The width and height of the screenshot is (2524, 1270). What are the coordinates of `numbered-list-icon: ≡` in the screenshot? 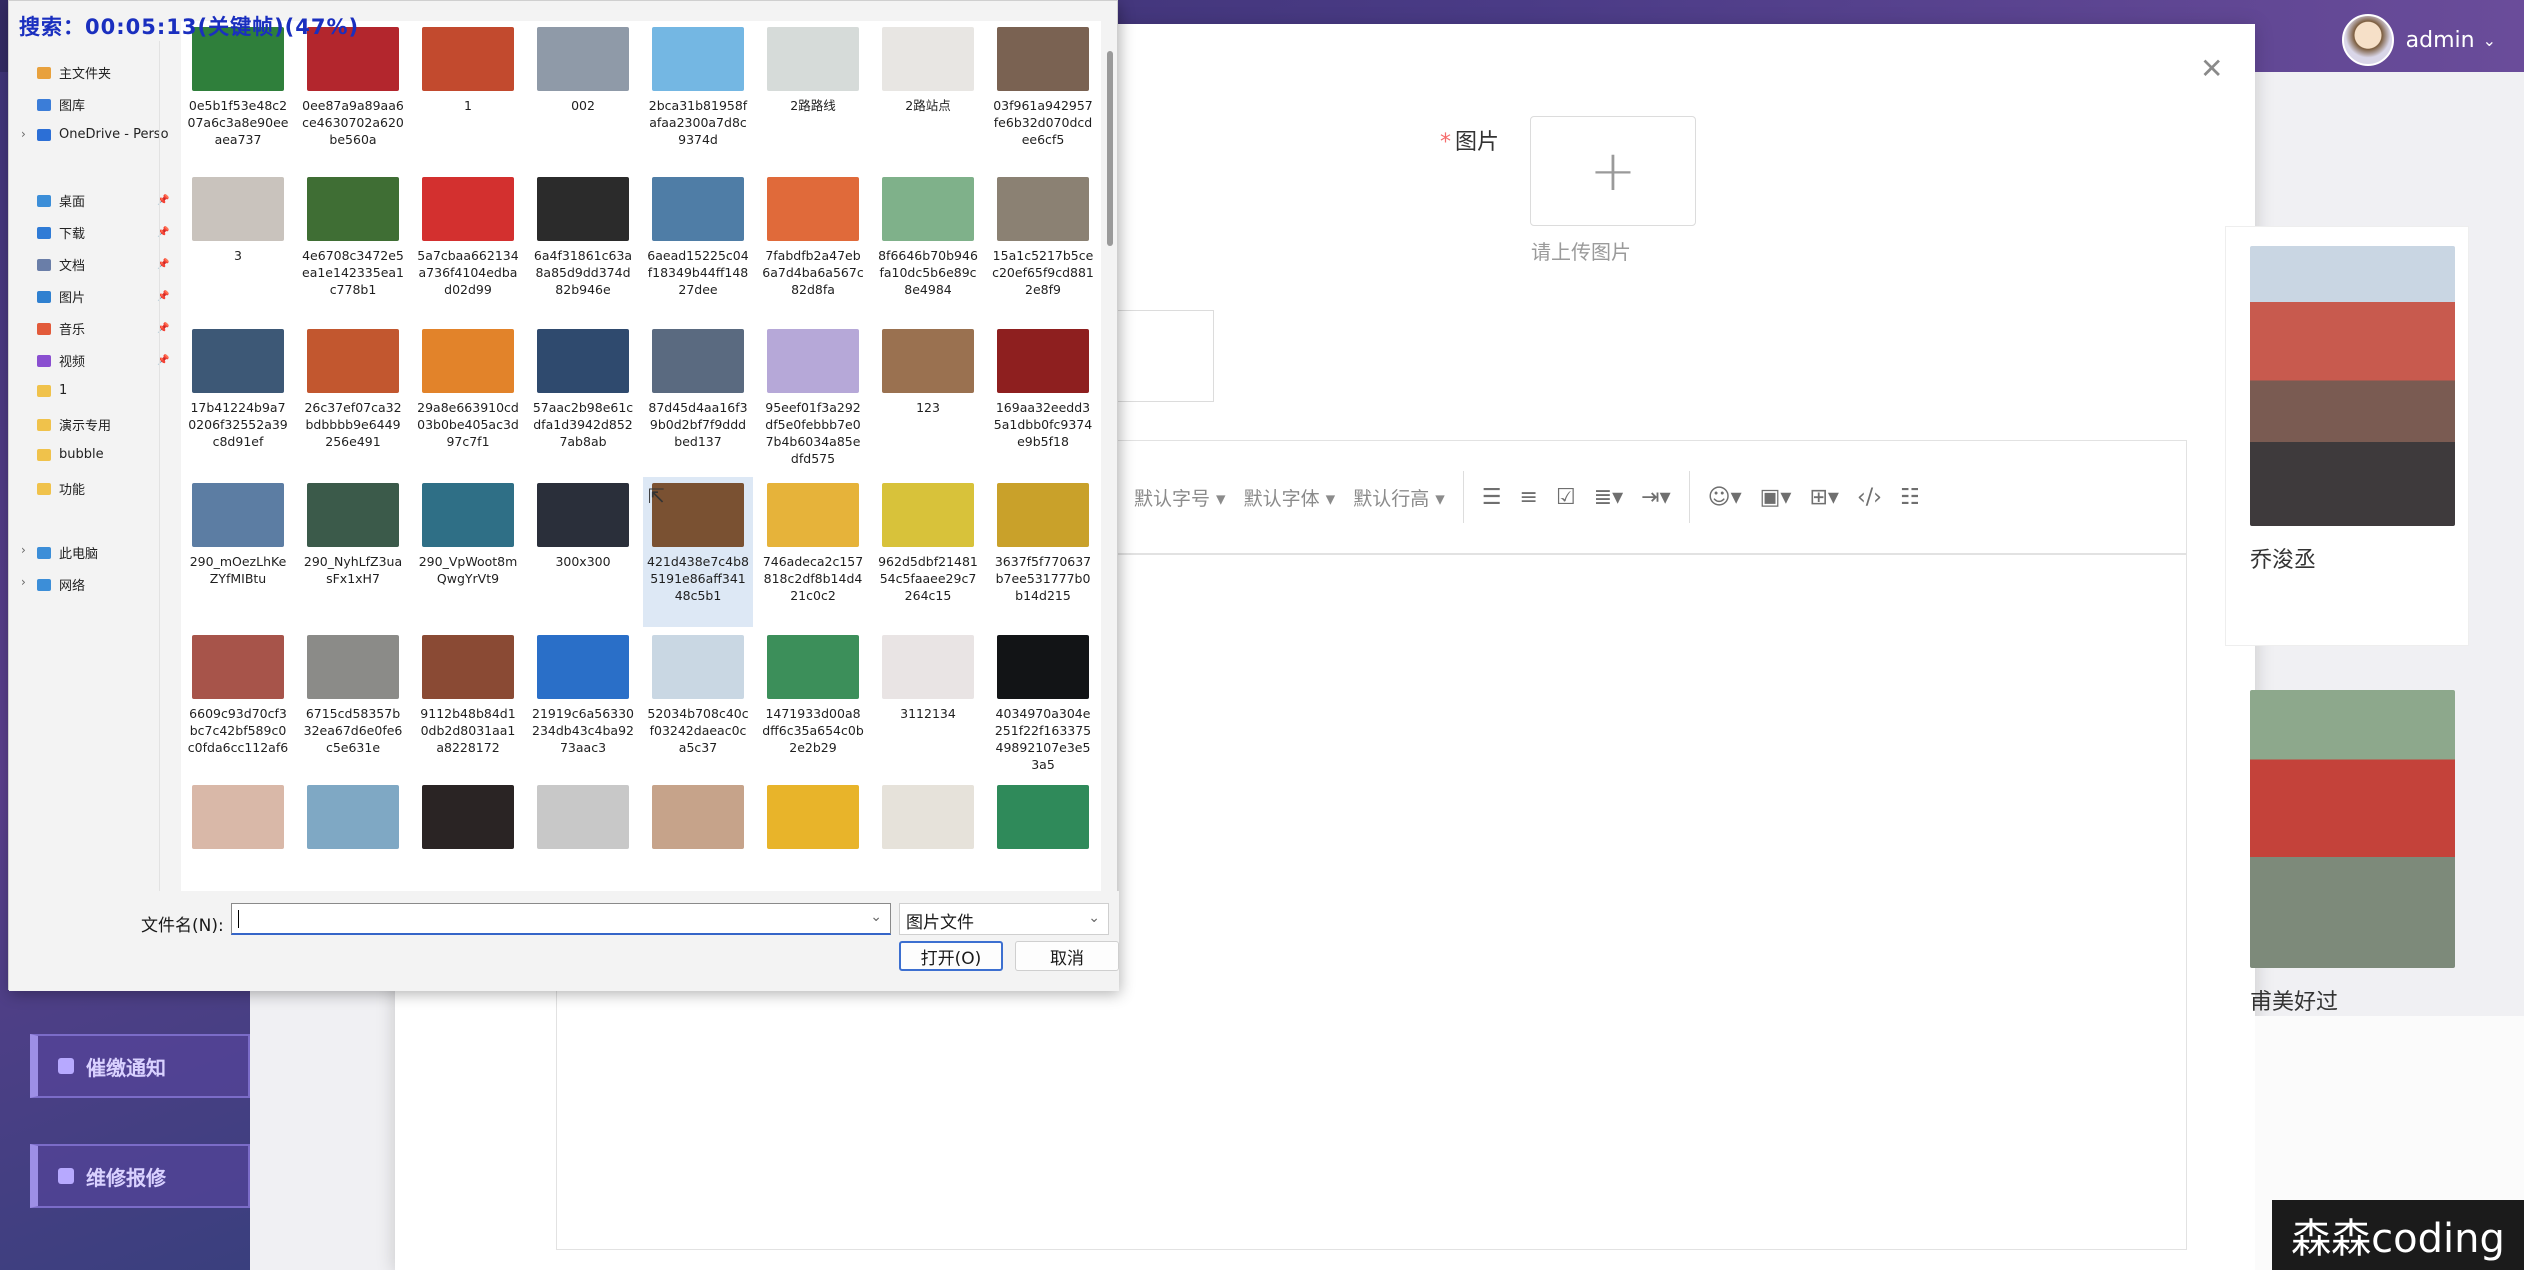 It's located at (1529, 497).